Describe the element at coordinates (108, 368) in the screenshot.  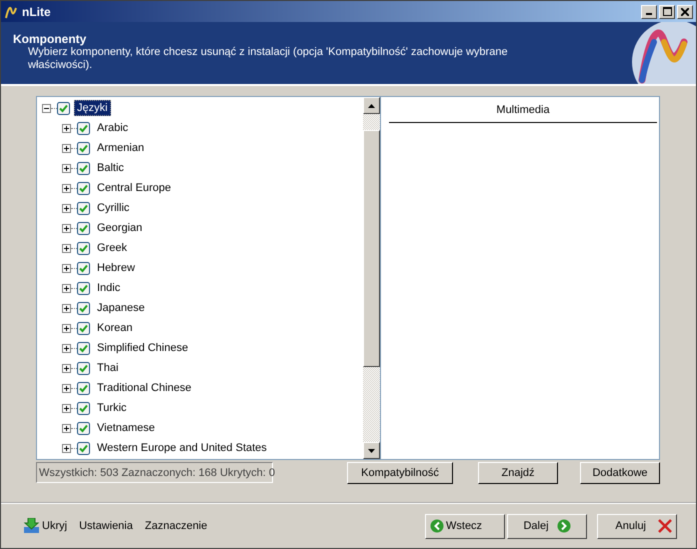
I see `tree-item: Thai` at that location.